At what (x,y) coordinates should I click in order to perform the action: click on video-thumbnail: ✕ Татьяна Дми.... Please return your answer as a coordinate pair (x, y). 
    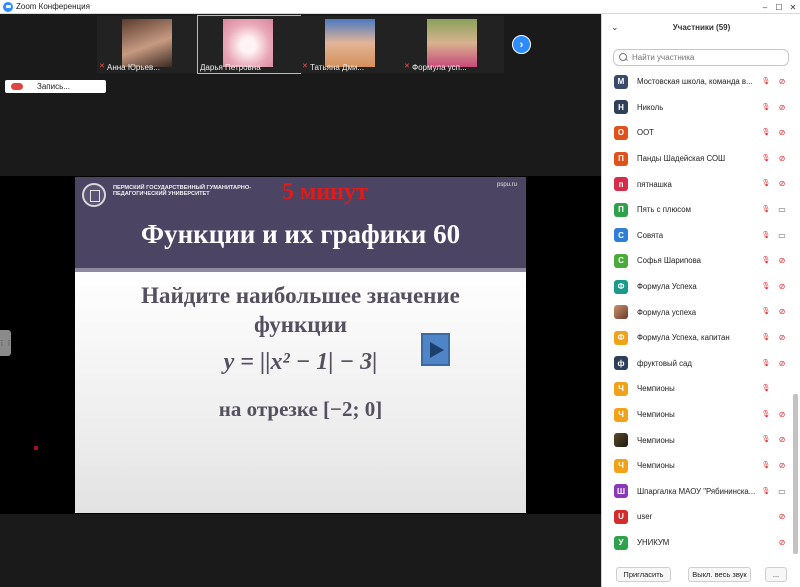
    Looking at the image, I should click on (351, 44).